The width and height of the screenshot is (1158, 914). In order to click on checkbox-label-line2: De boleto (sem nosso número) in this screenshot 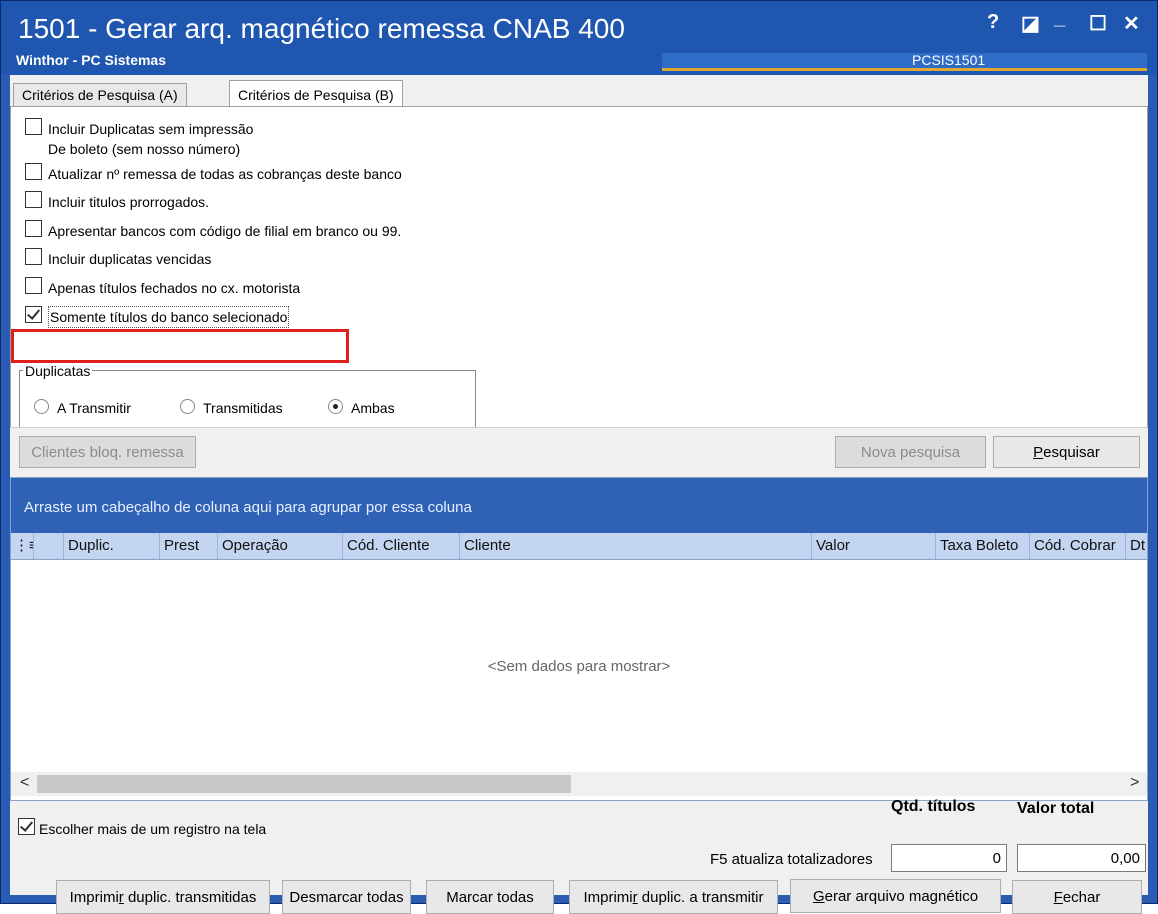, I will do `click(144, 149)`.